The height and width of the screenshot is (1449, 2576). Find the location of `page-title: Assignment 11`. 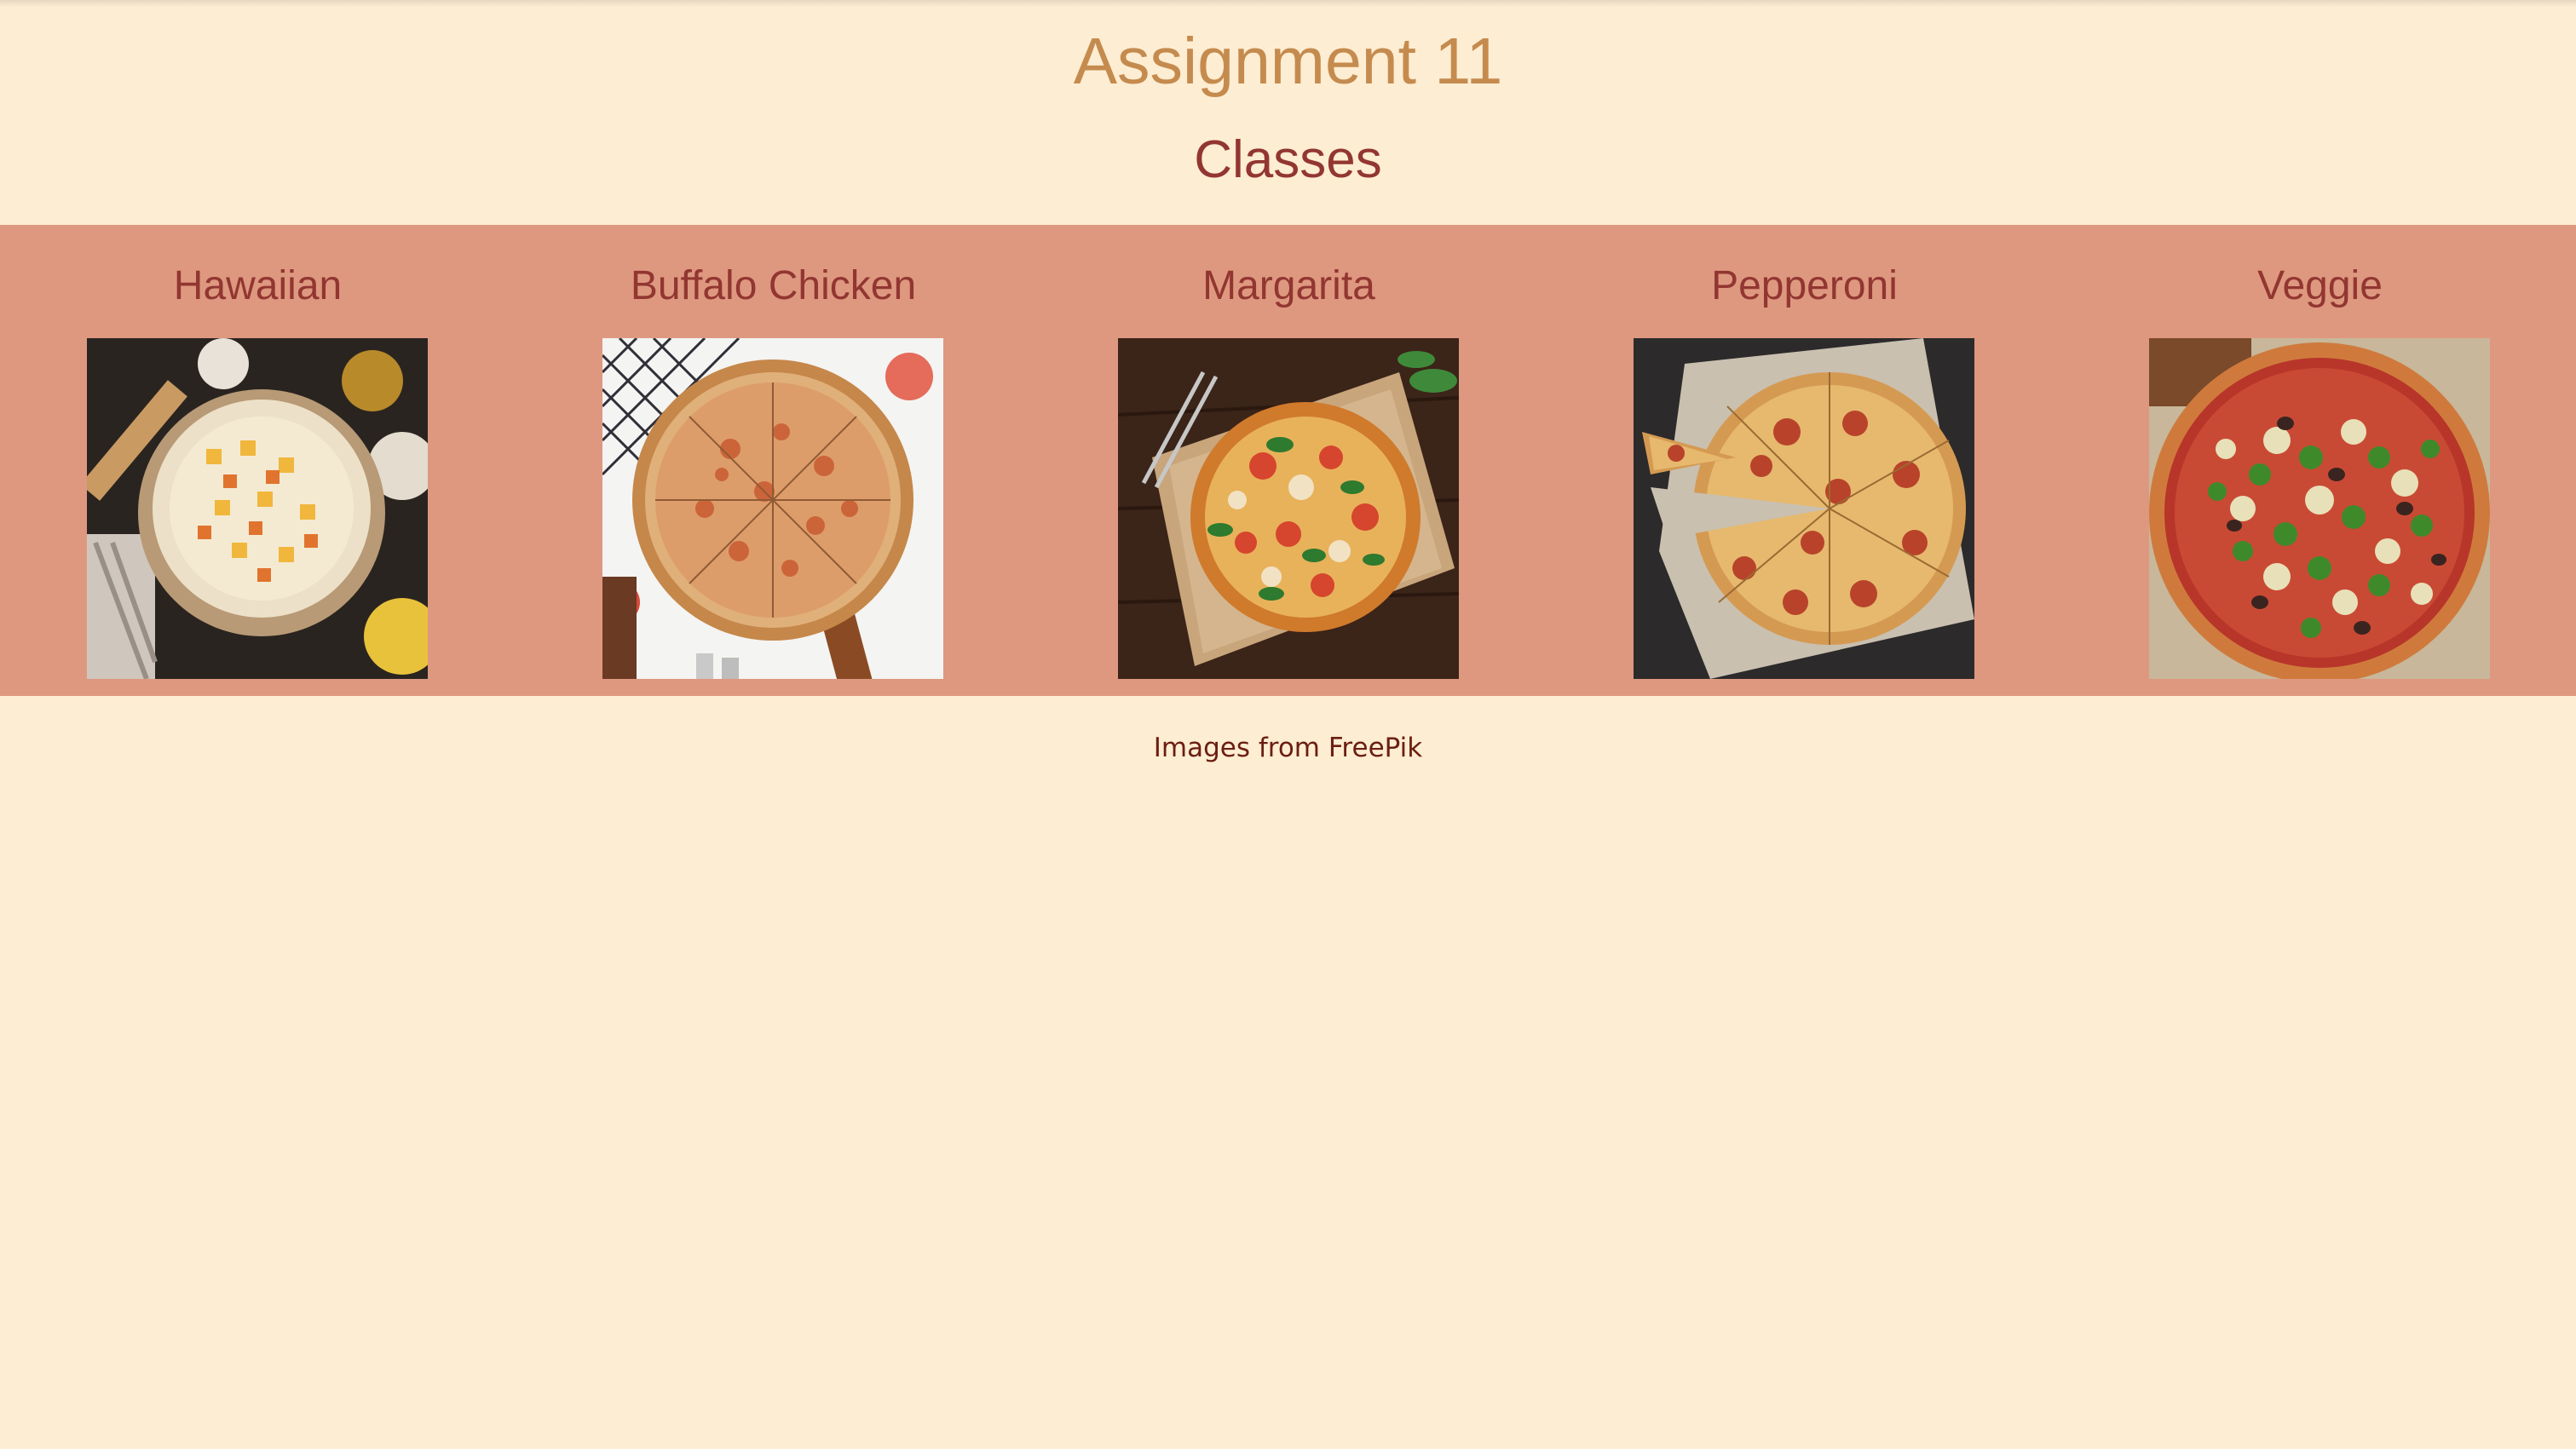

page-title: Assignment 11 is located at coordinates (1288, 61).